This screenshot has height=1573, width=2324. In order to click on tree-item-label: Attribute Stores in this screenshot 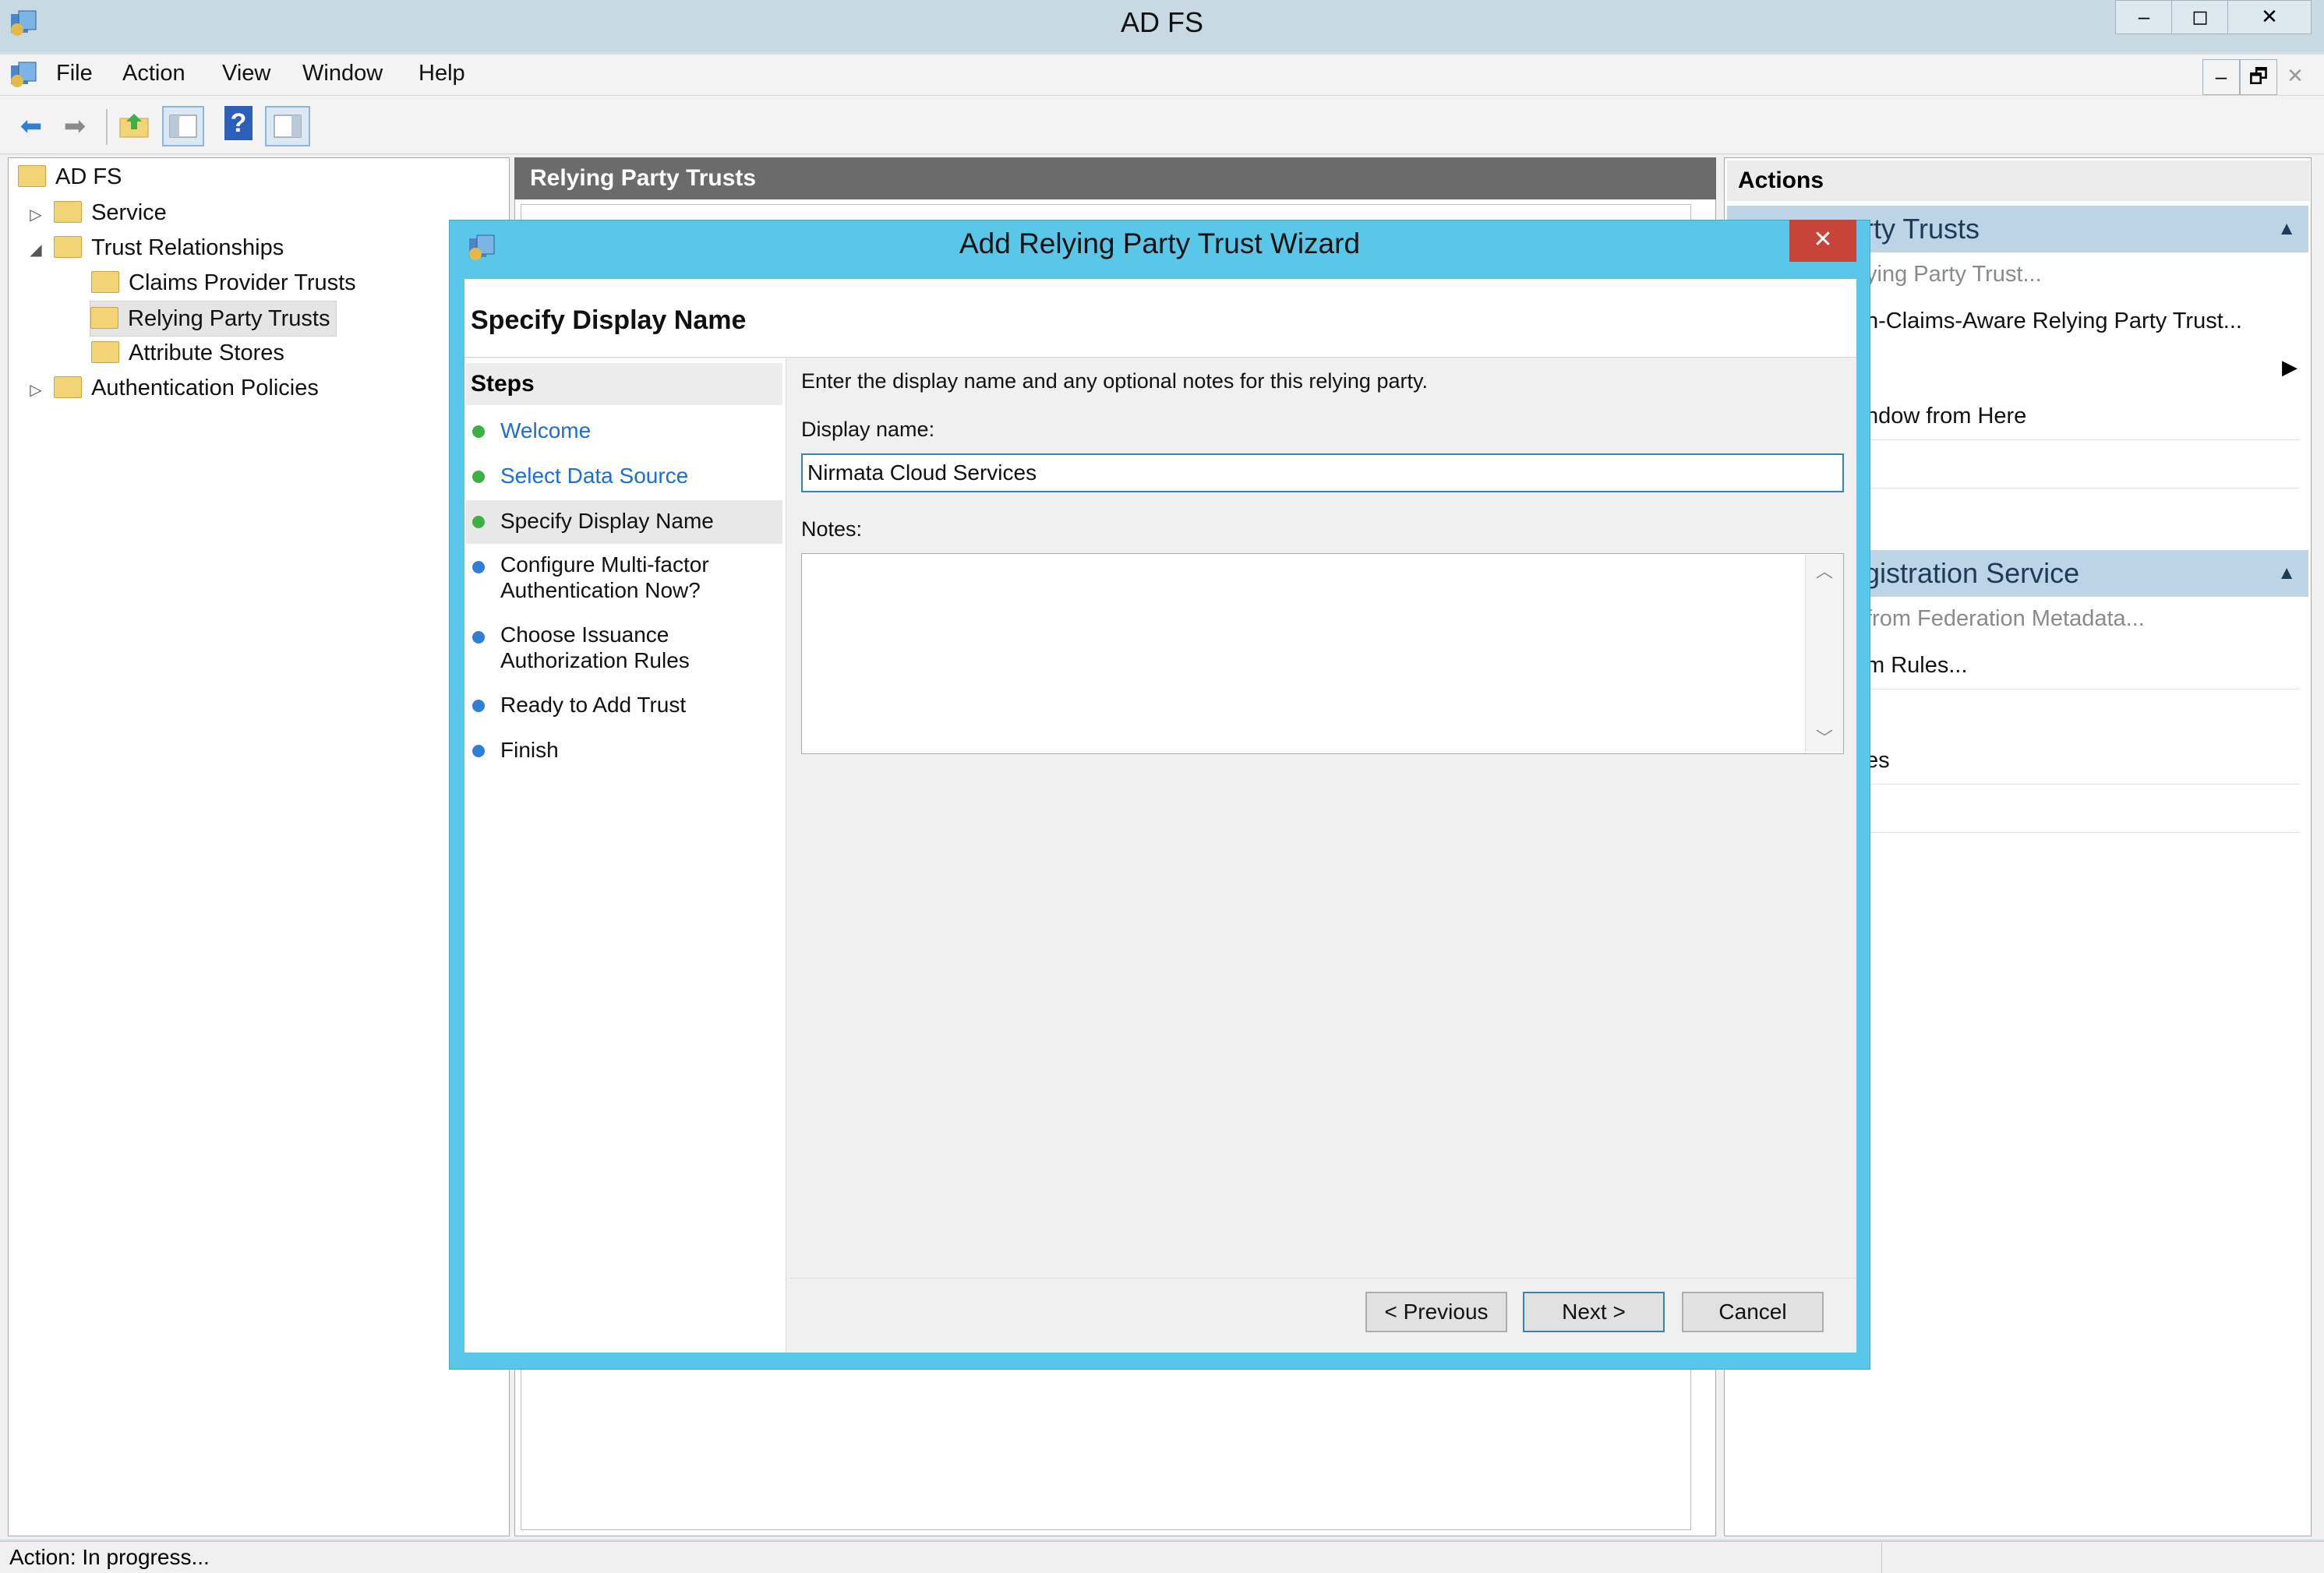, I will do `click(206, 352)`.